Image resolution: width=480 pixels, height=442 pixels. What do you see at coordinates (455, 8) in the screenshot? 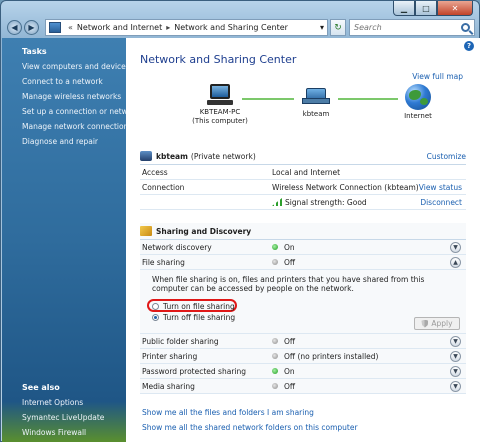
I see `close-button: ✕` at bounding box center [455, 8].